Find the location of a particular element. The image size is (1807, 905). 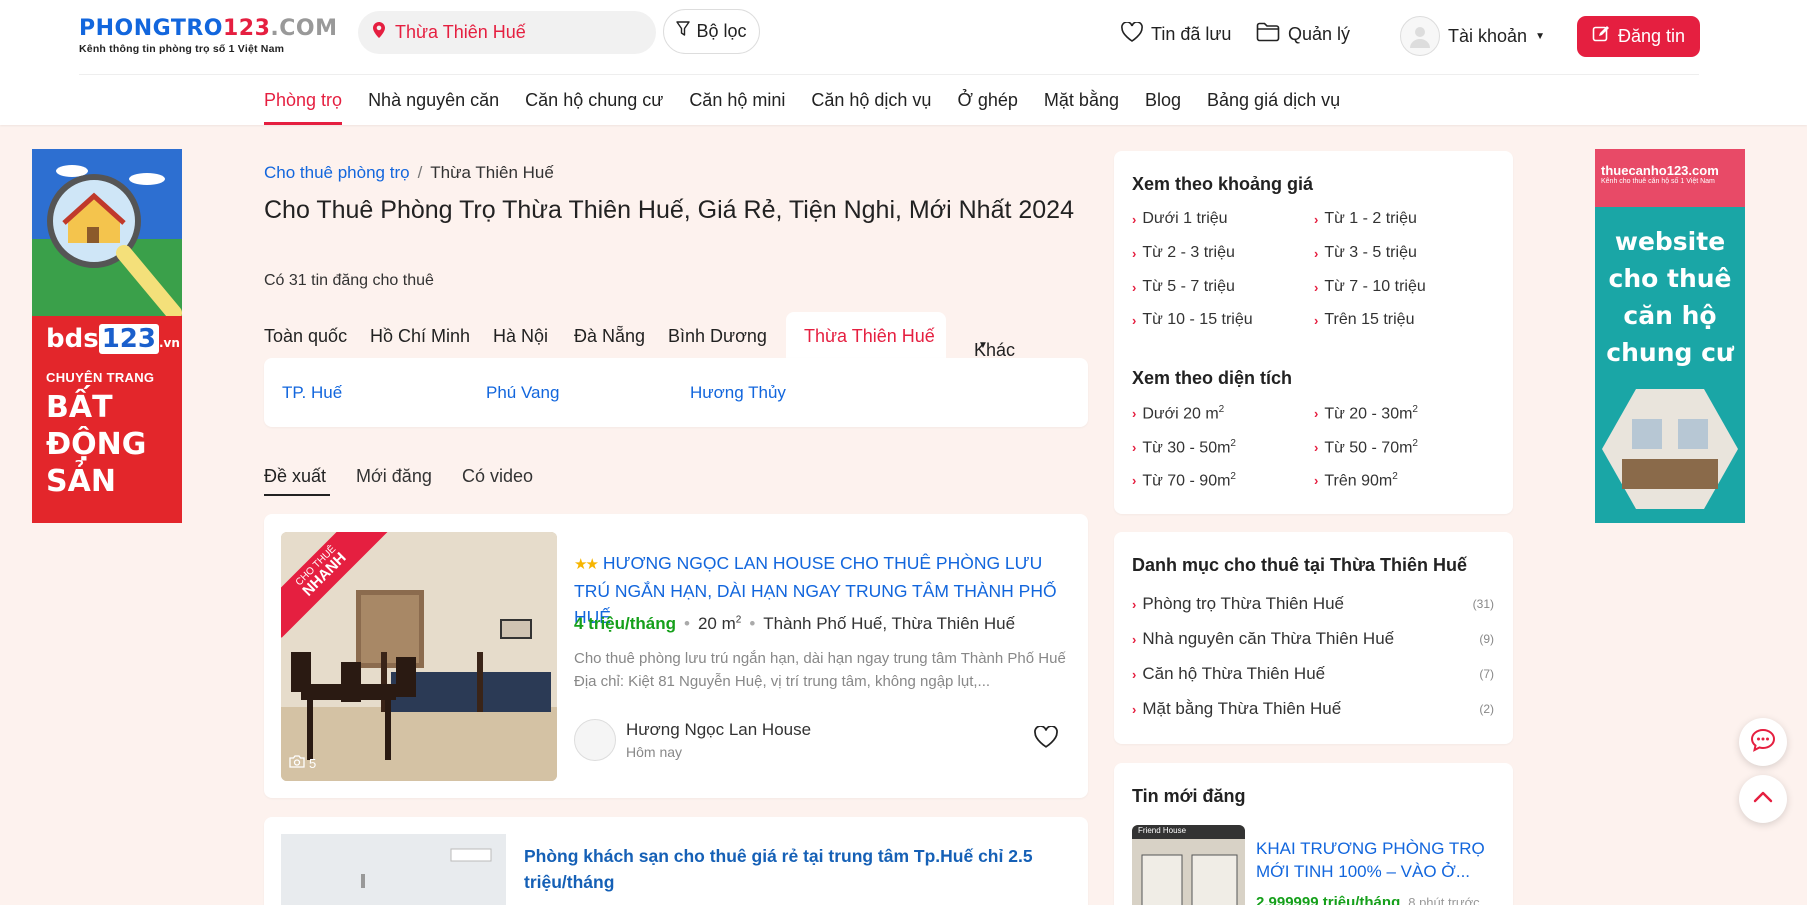

ad-house-illustration is located at coordinates (107, 235).